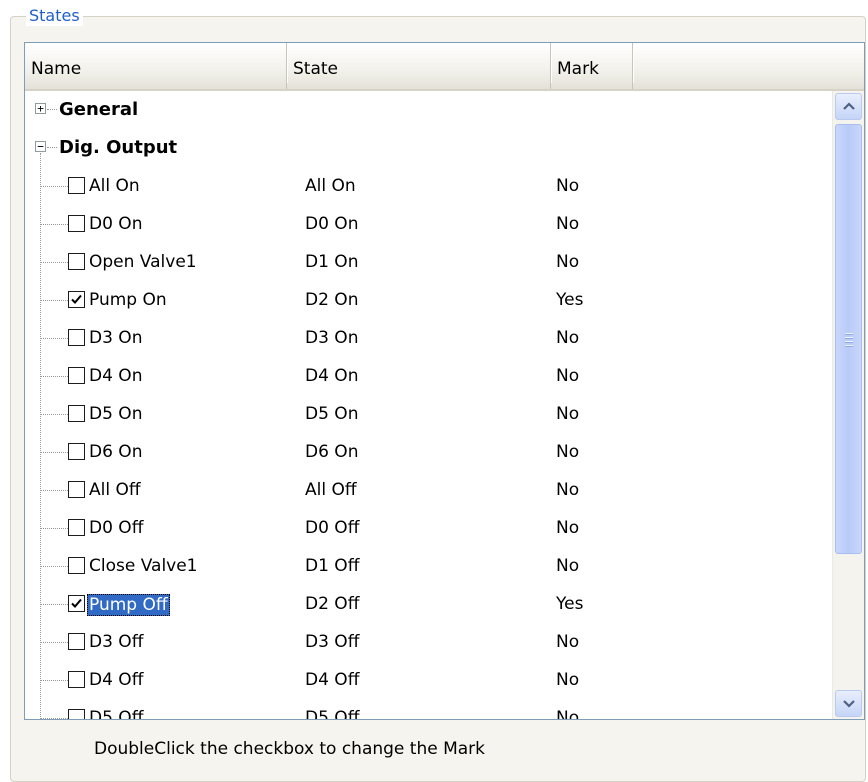 The image size is (868, 782). I want to click on item-name: Open Valve1, so click(143, 262).